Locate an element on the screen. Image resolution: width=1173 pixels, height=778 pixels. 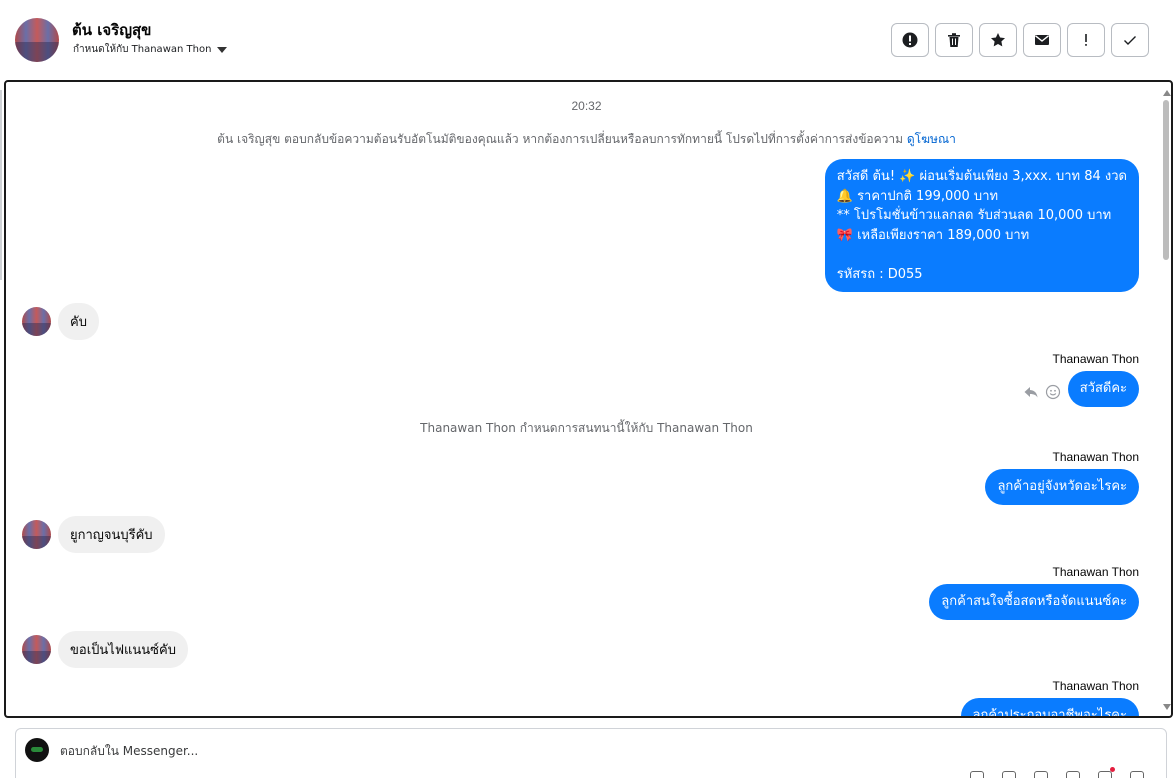
incoming-message: ยูกาญจนบุรีคับ is located at coordinates (111, 534).